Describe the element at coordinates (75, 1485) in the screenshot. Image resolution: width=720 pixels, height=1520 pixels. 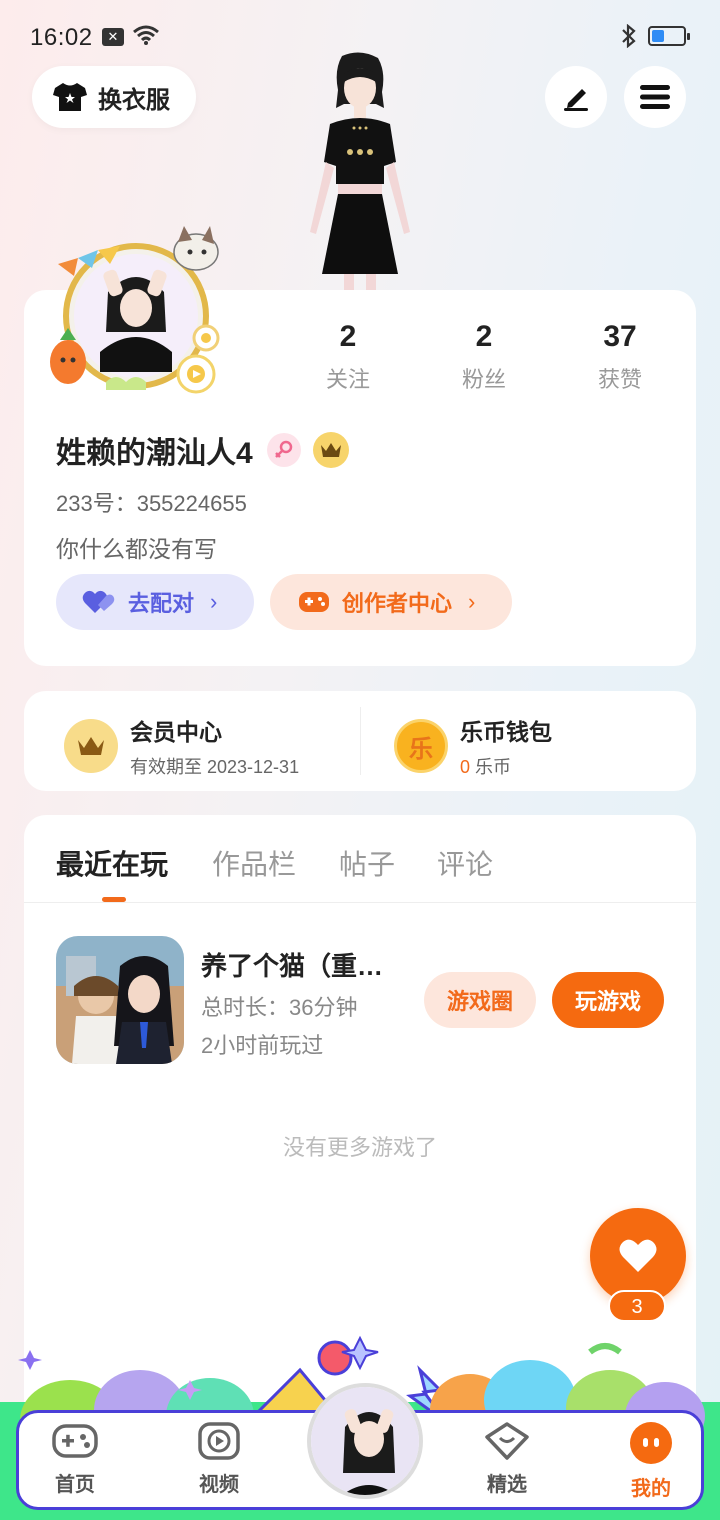
I see `nav-home-label: 首页` at that location.